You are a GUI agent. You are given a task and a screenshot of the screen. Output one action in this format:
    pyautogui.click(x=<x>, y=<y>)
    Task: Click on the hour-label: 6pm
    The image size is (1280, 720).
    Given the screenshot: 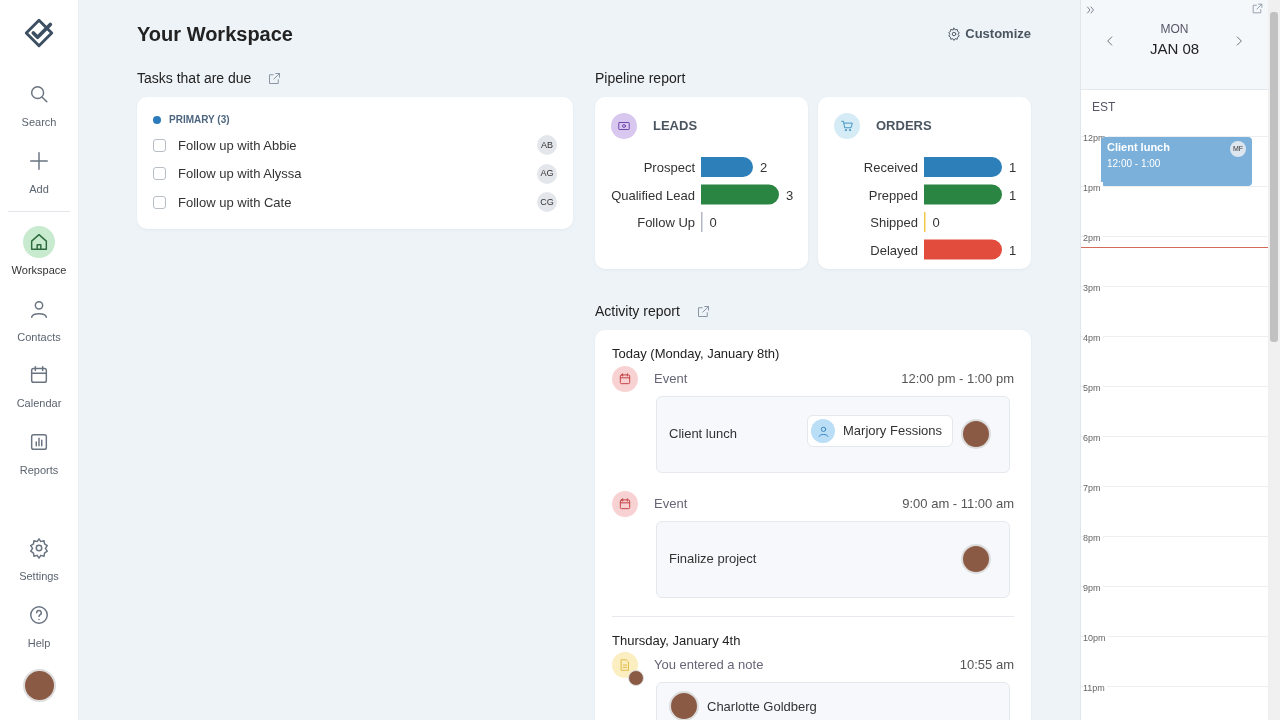 What is the action you would take?
    pyautogui.click(x=1093, y=439)
    